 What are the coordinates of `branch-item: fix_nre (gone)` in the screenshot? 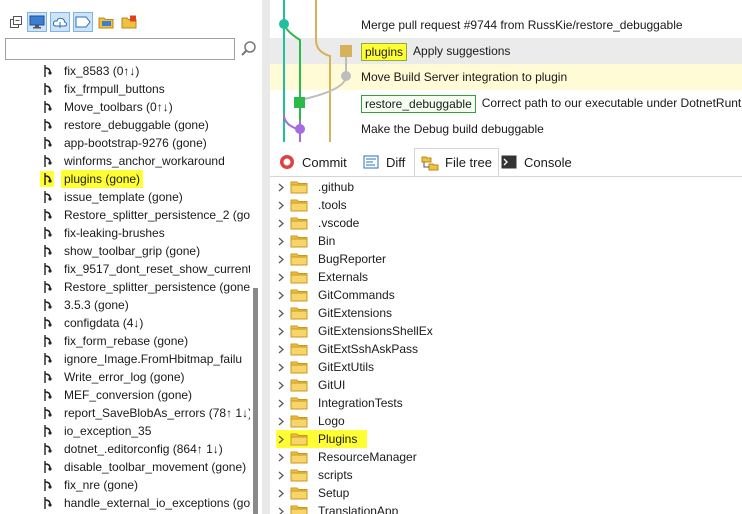 It's located at (89, 485).